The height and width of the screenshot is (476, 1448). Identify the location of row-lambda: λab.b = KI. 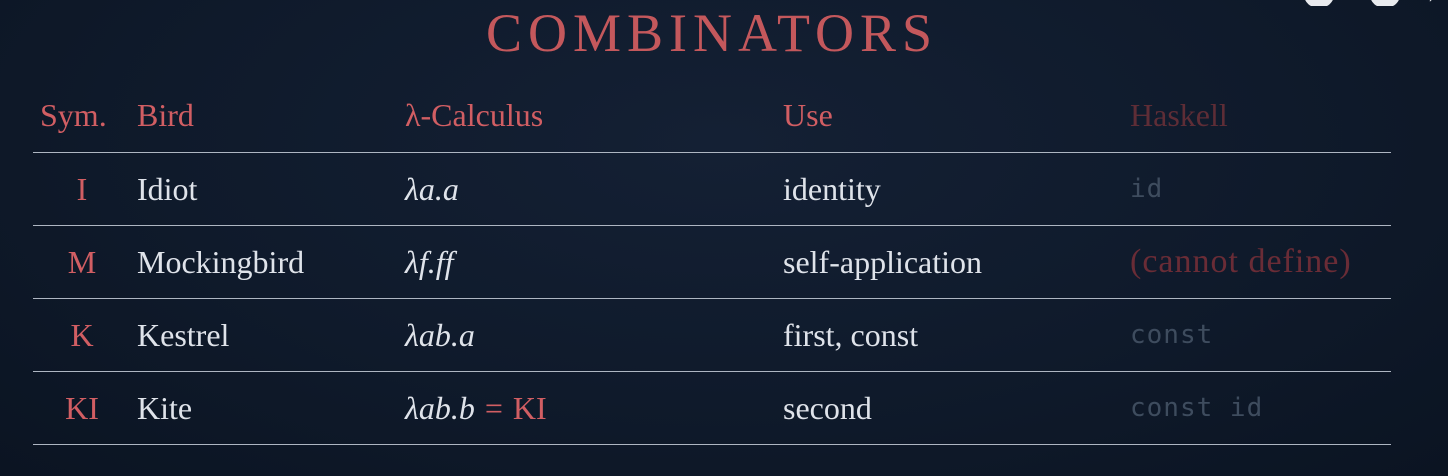
(476, 408).